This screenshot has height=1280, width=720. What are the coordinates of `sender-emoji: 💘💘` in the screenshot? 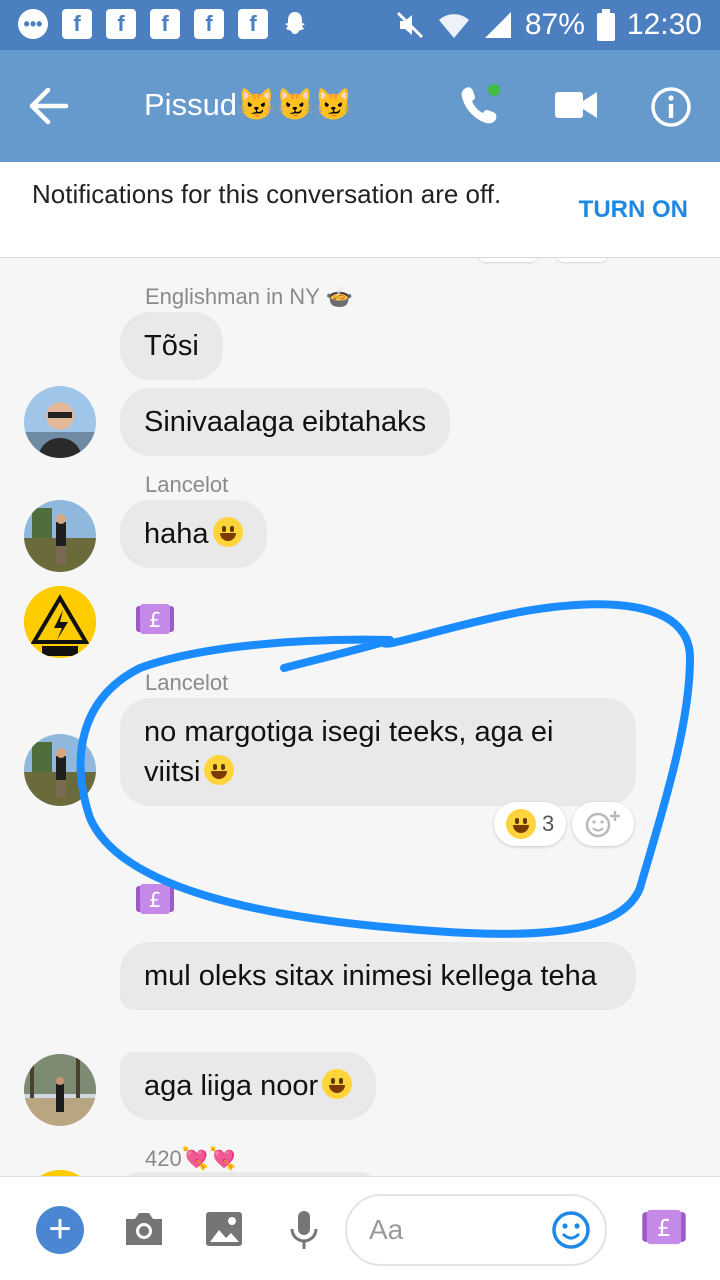 It's located at (209, 1158).